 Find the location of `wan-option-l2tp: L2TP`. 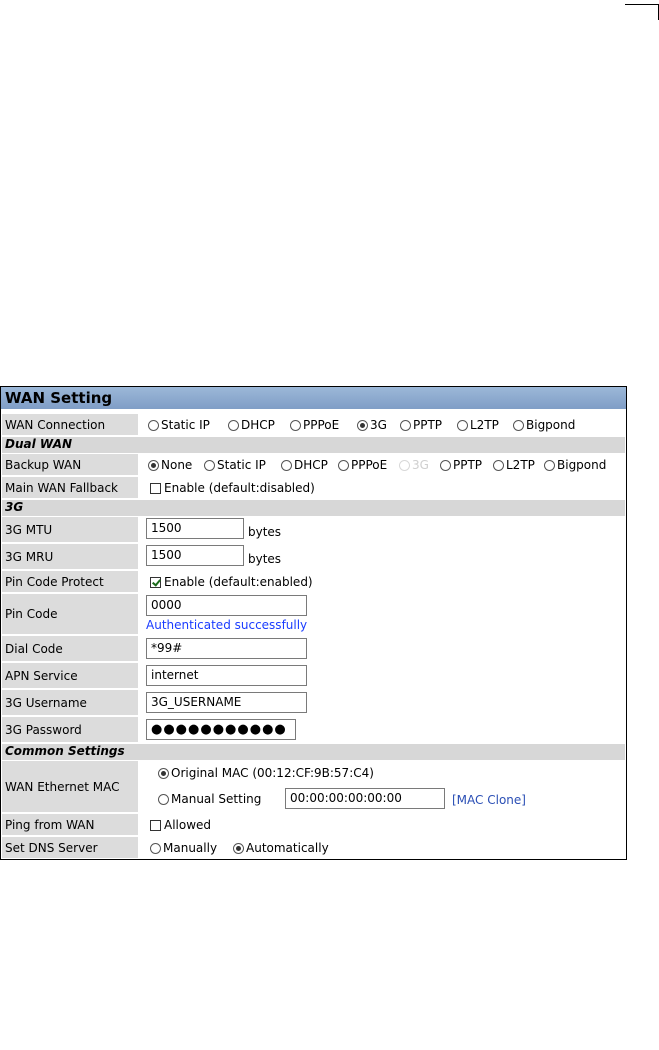

wan-option-l2tp: L2TP is located at coordinates (478, 425).